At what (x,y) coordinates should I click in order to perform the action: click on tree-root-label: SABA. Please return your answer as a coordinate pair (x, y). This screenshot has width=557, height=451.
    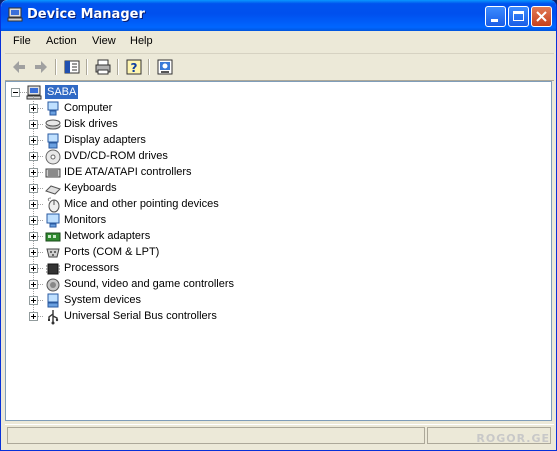
    Looking at the image, I should click on (62, 92).